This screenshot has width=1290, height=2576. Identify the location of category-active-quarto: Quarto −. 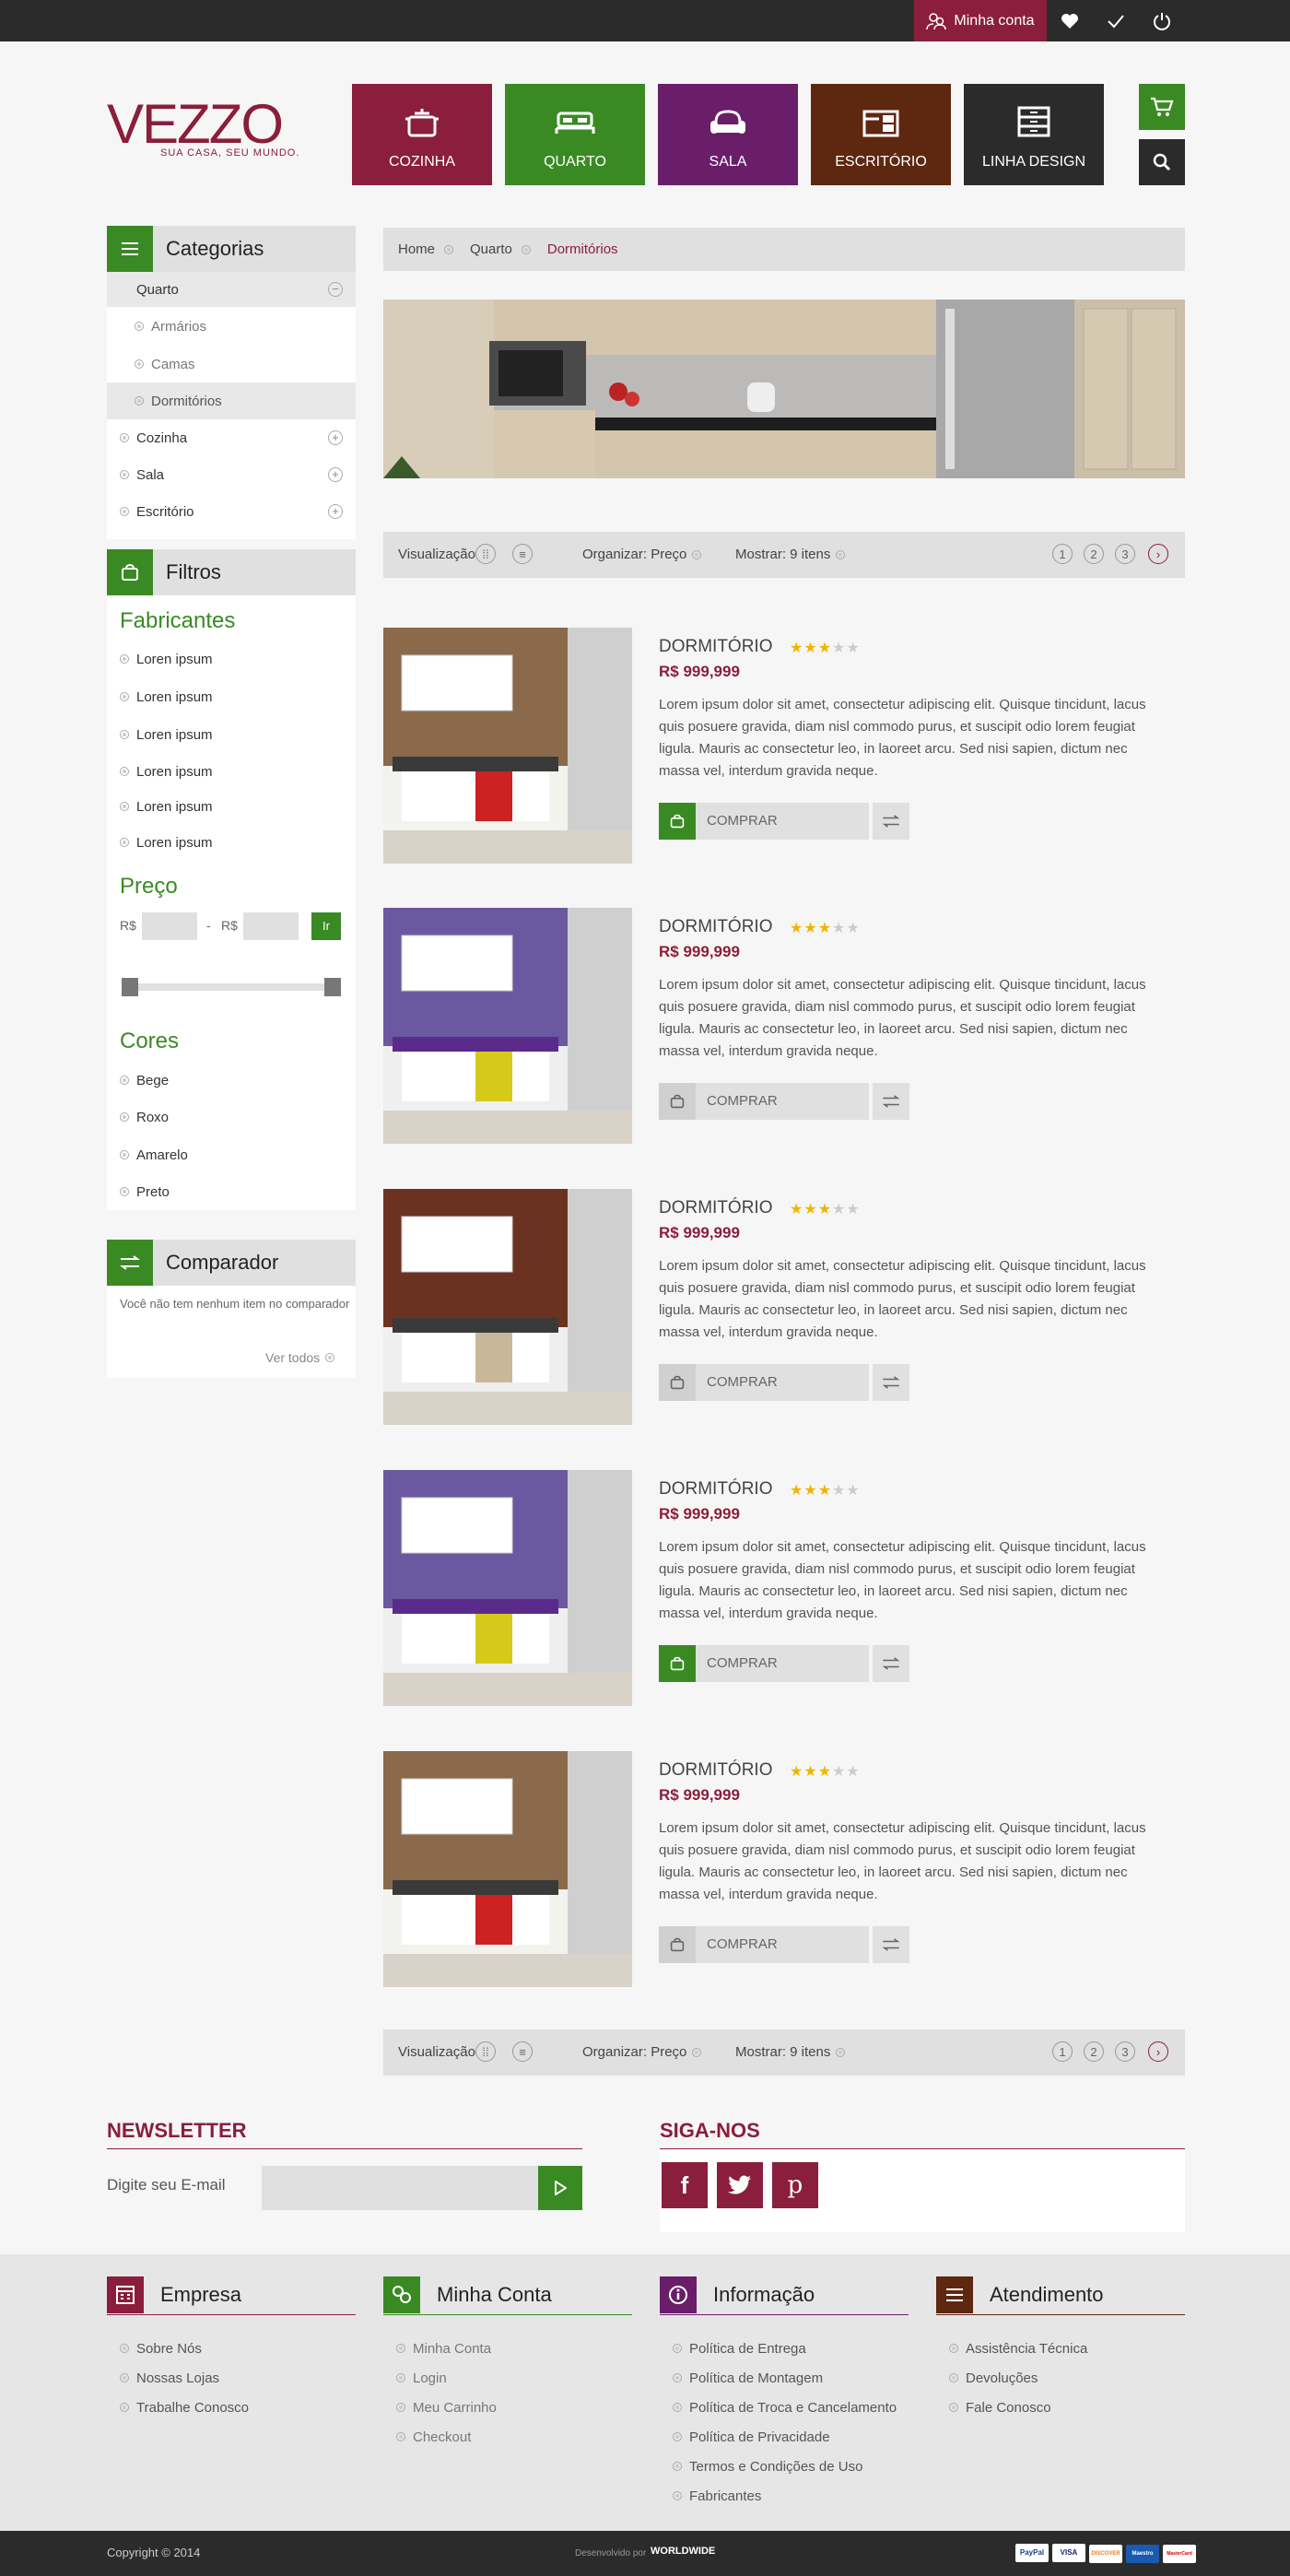
(231, 289).